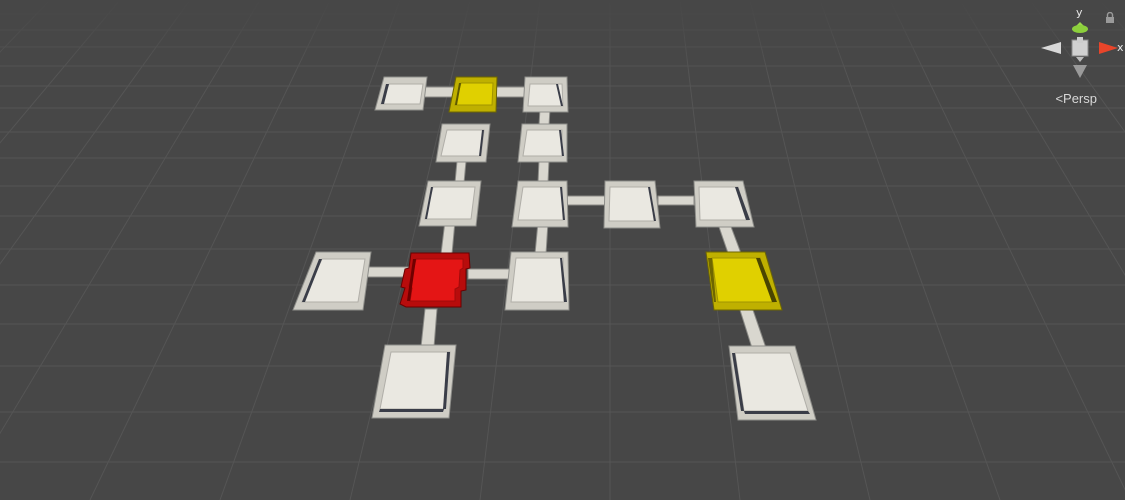 This screenshot has height=500, width=1125. Describe the element at coordinates (724, 204) in the screenshot. I see `room-row3-far-east` at that location.